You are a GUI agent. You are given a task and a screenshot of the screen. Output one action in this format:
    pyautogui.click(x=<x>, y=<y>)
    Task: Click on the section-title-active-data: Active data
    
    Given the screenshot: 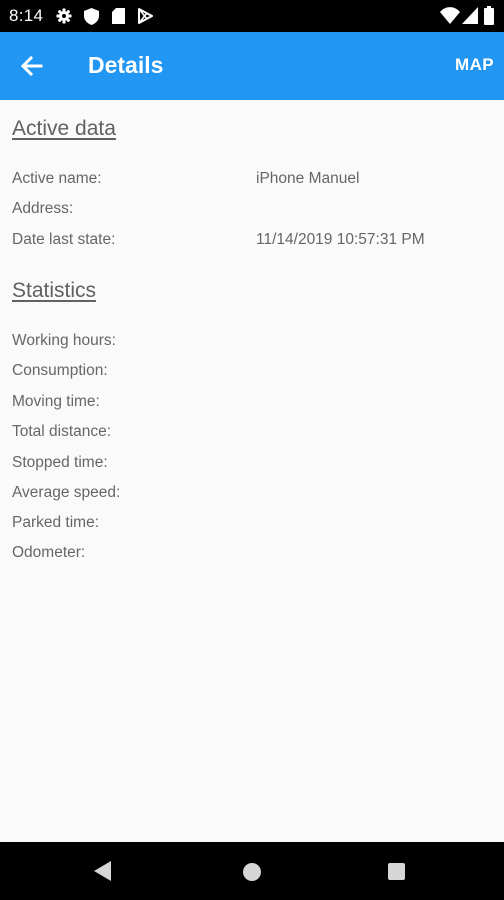 What is the action you would take?
    pyautogui.click(x=64, y=128)
    